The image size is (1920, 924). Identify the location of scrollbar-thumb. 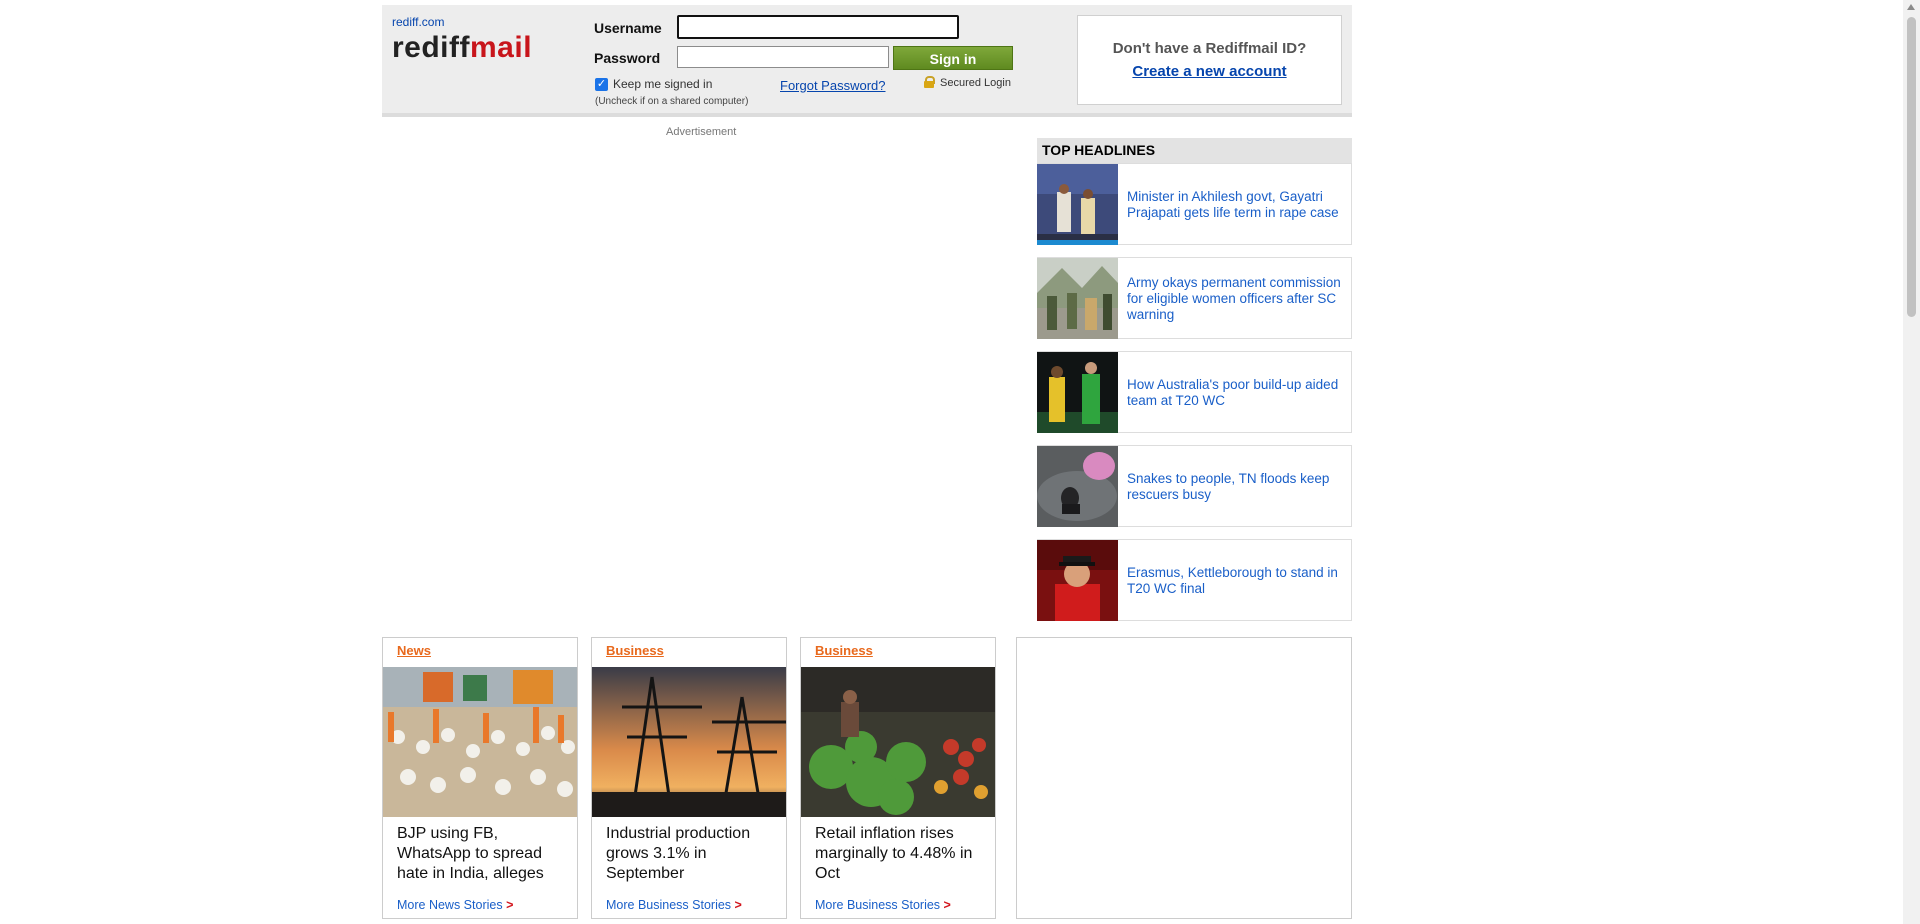
(1911, 167).